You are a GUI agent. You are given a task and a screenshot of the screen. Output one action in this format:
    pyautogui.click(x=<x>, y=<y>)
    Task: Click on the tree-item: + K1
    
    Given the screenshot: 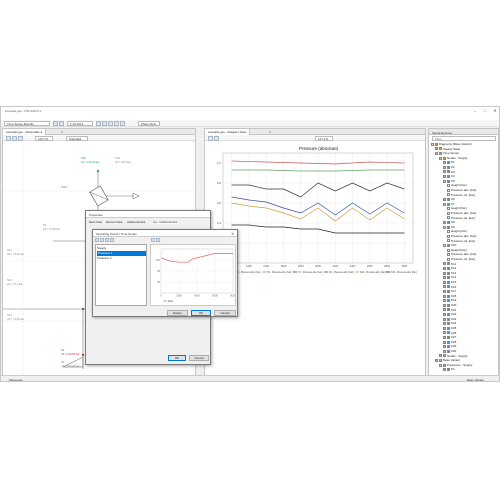 What is the action you would take?
    pyautogui.click(x=449, y=369)
    